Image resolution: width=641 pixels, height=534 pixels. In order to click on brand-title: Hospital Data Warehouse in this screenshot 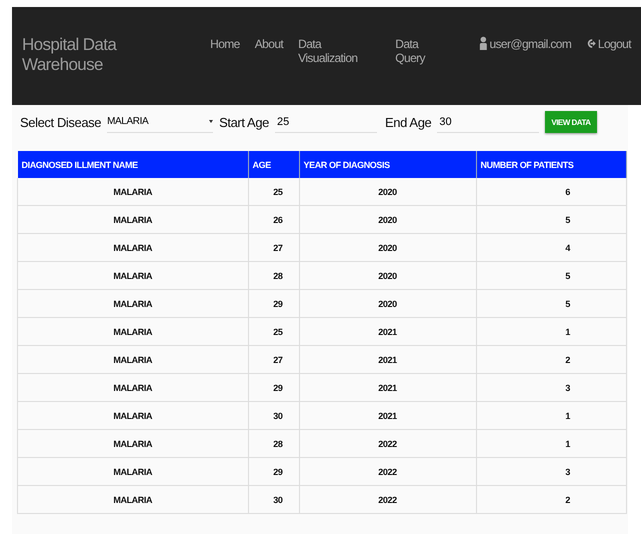, I will do `click(109, 55)`.